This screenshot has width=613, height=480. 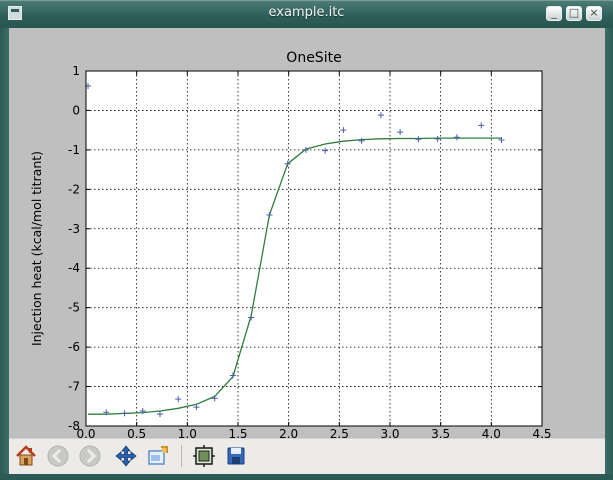 What do you see at coordinates (187, 432) in the screenshot?
I see `x-tick-label: 1.0` at bounding box center [187, 432].